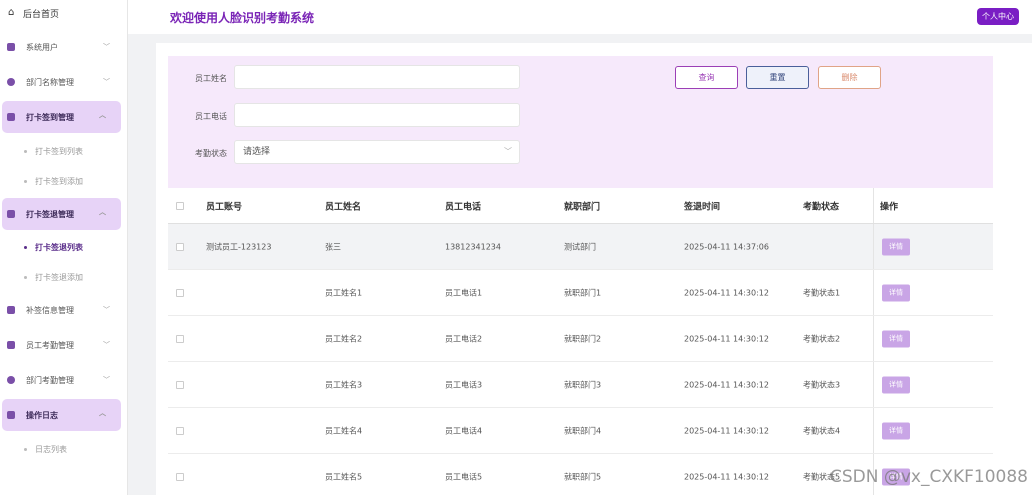 This screenshot has height=495, width=1032. What do you see at coordinates (464, 338) in the screenshot?
I see `cell-phone: 员工电话2` at bounding box center [464, 338].